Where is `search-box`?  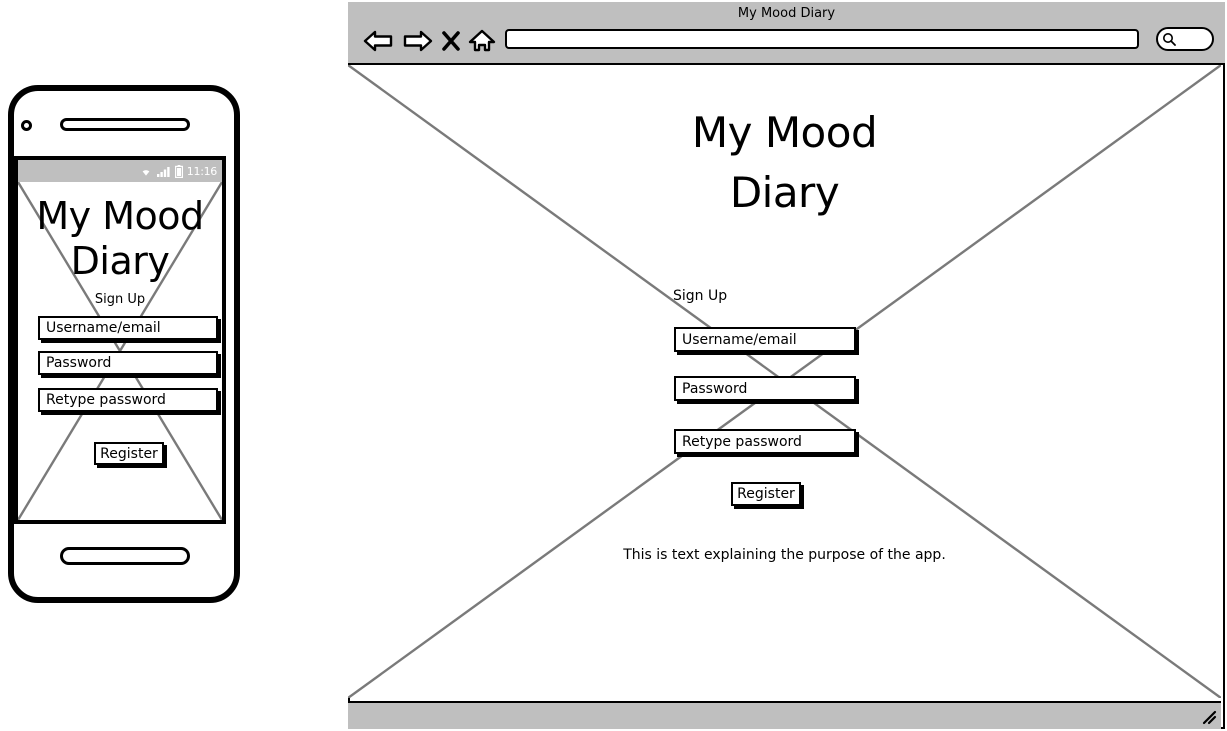 search-box is located at coordinates (1185, 39).